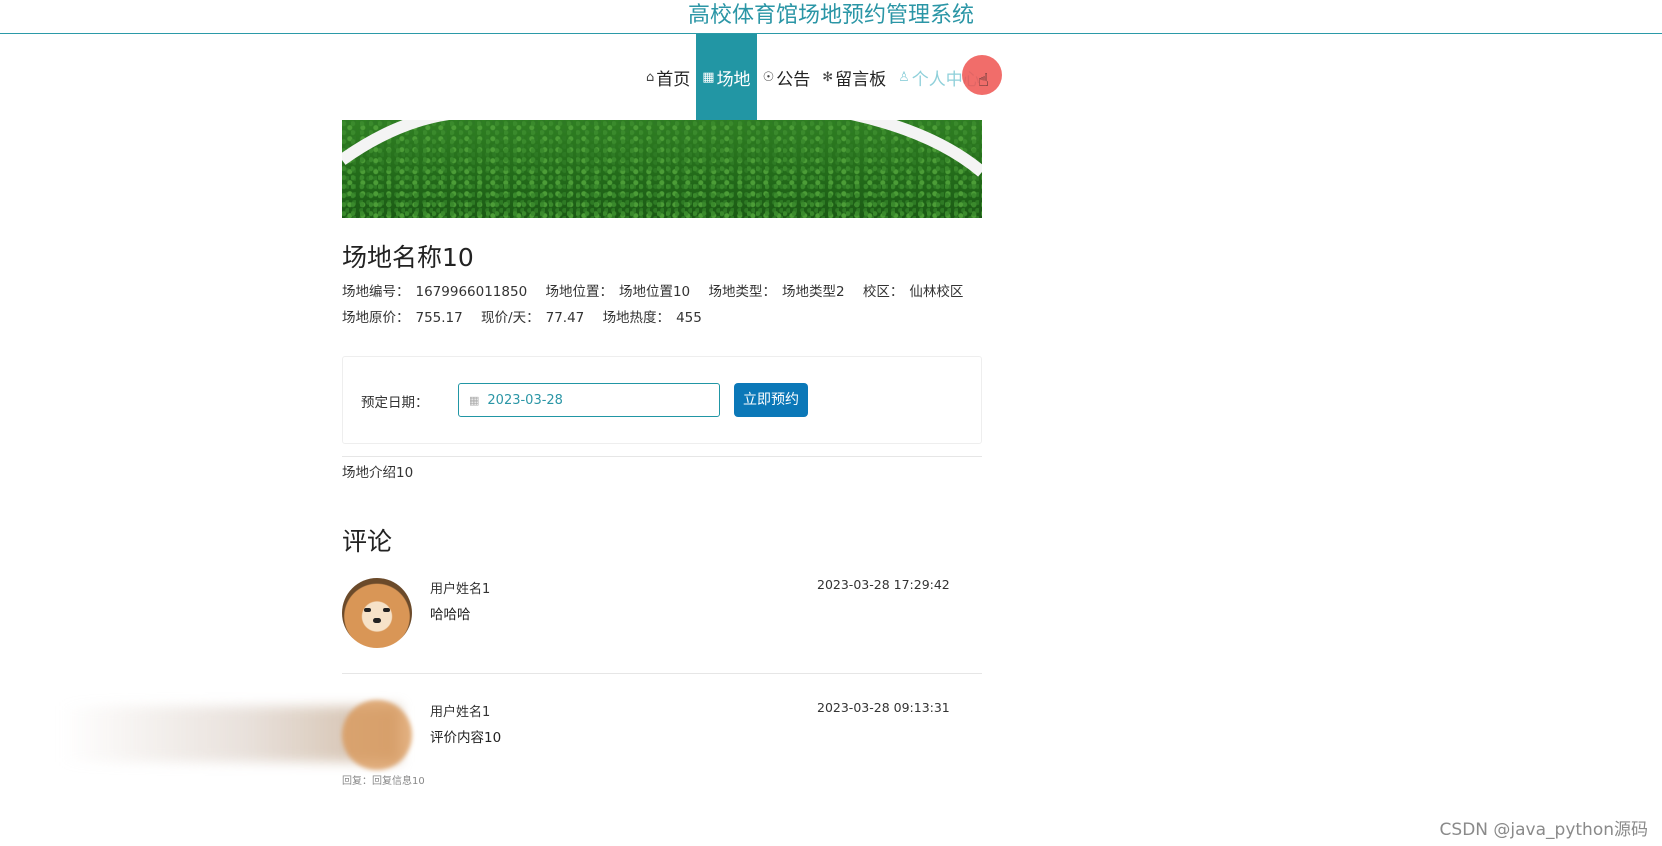 This screenshot has width=1662, height=846. Describe the element at coordinates (439, 318) in the screenshot. I see `orig-price-value: 755.17` at that location.